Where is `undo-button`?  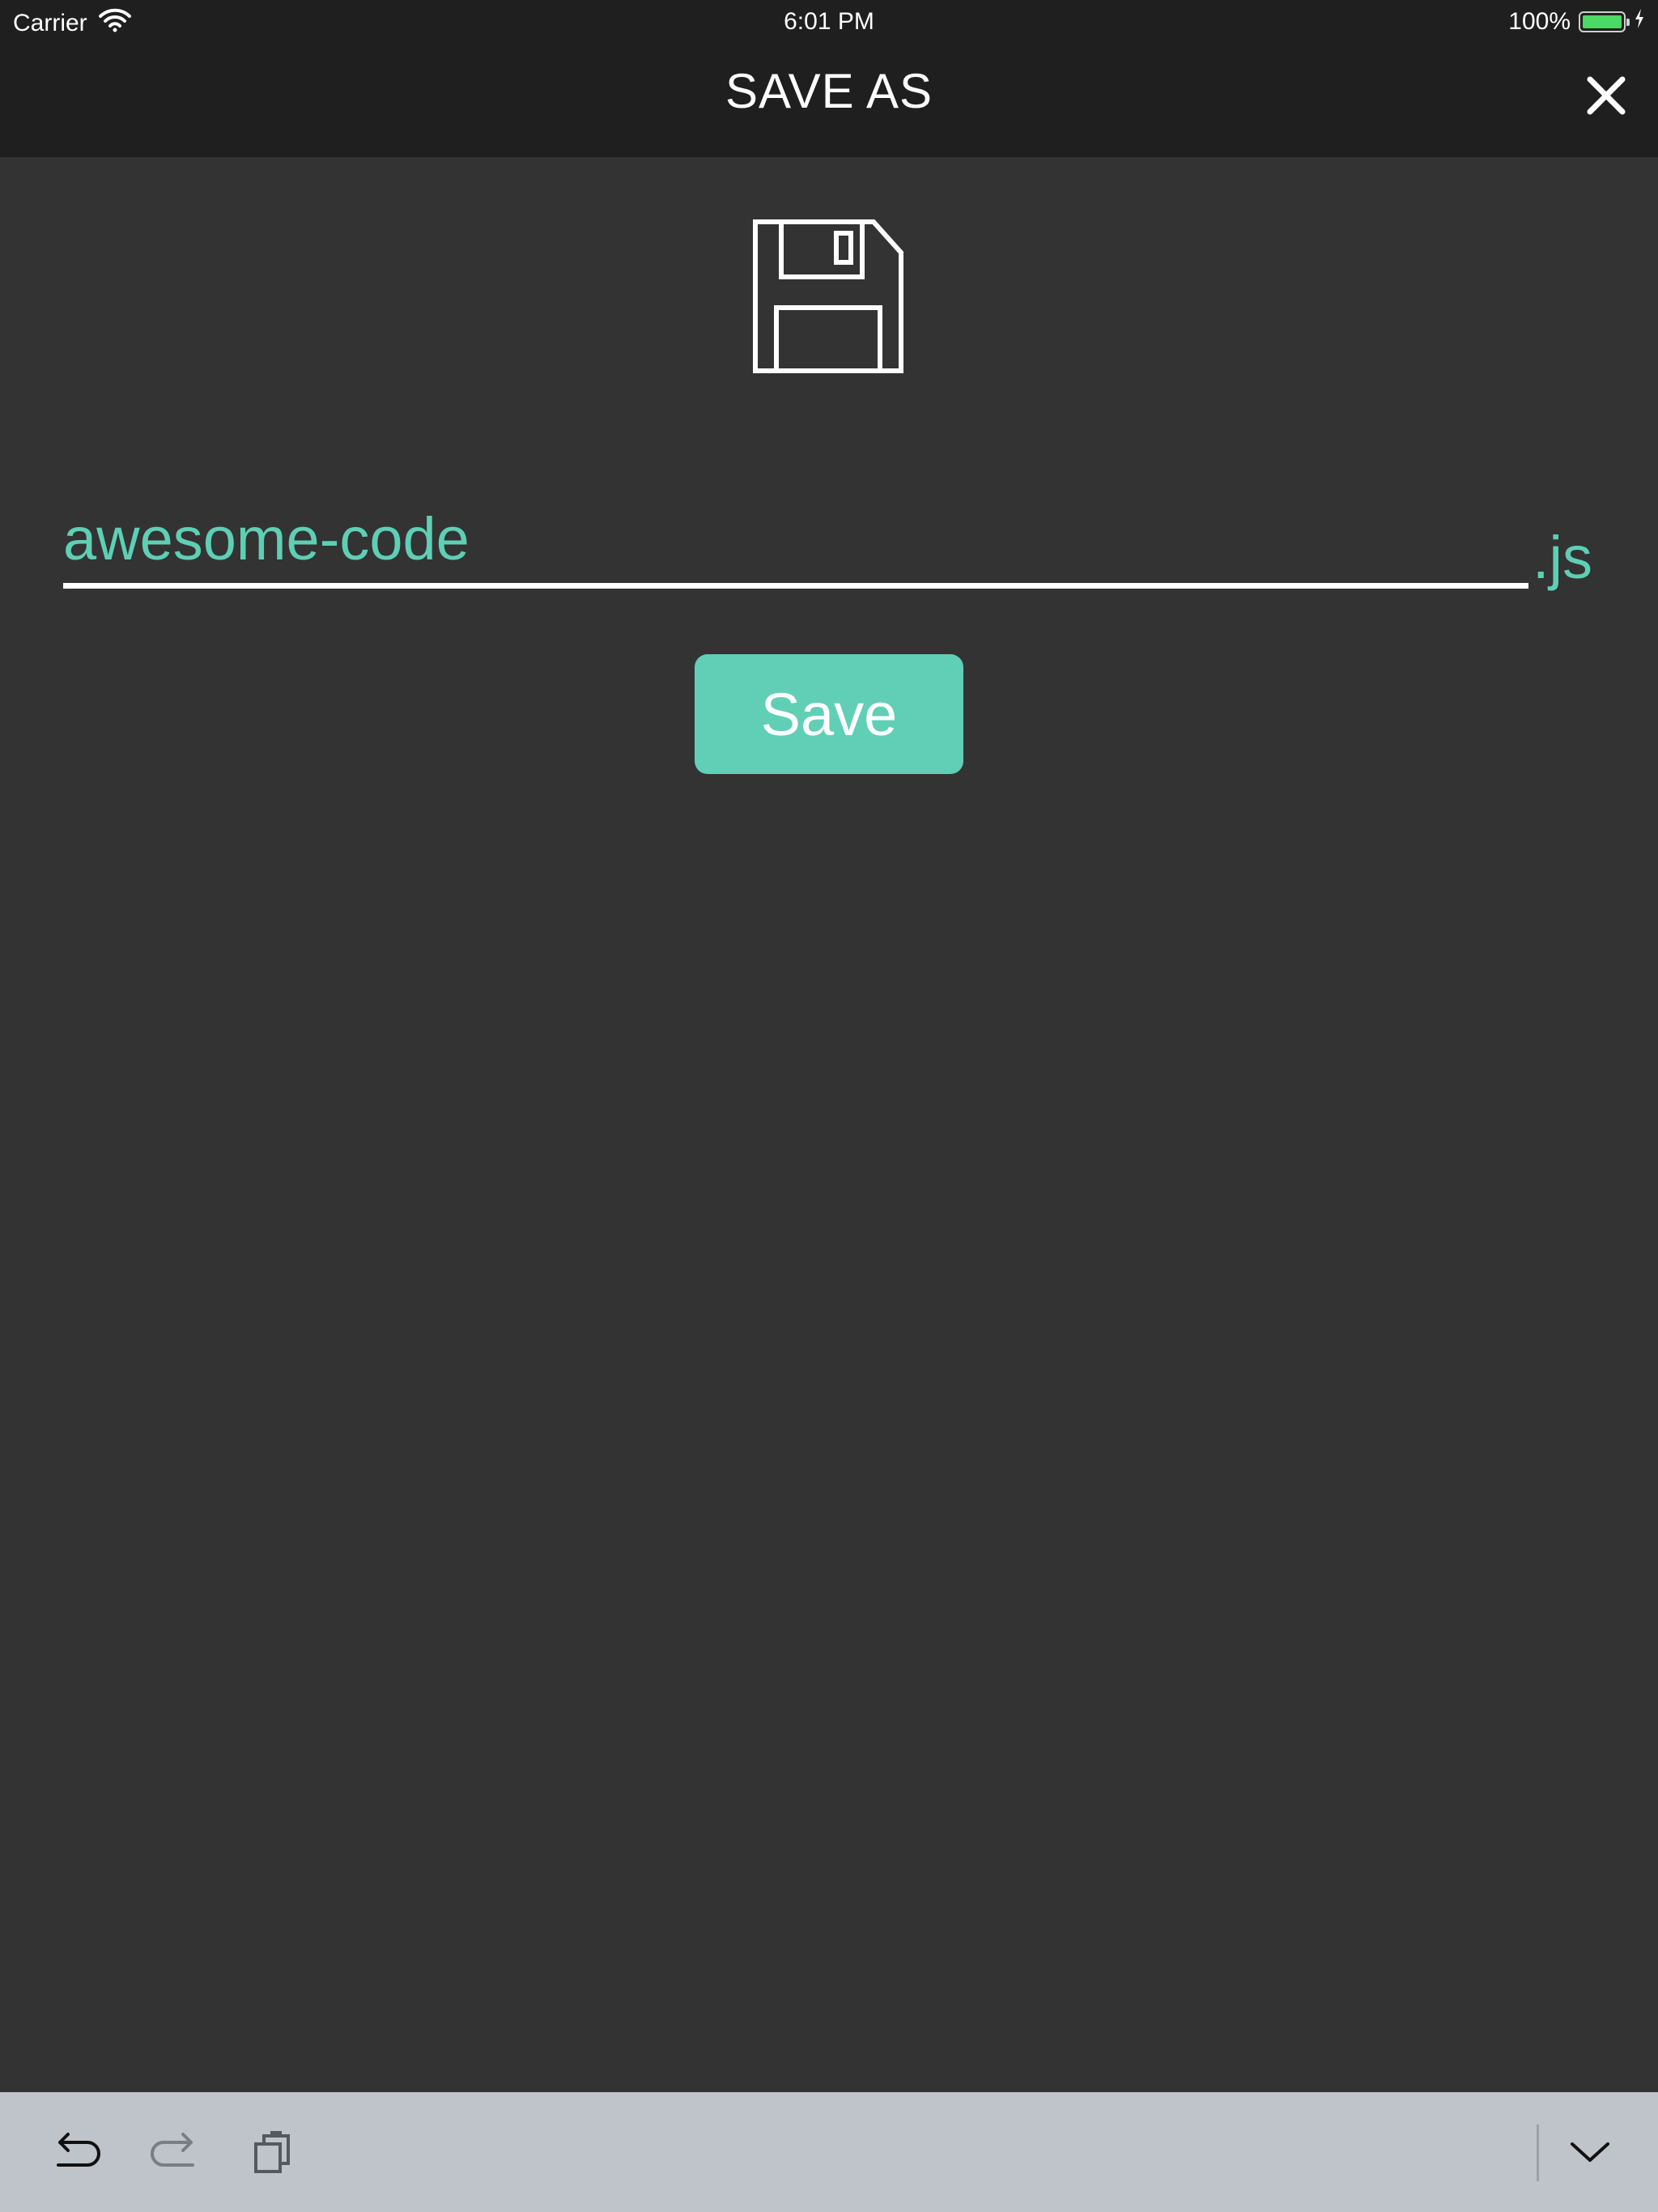 undo-button is located at coordinates (76, 2152).